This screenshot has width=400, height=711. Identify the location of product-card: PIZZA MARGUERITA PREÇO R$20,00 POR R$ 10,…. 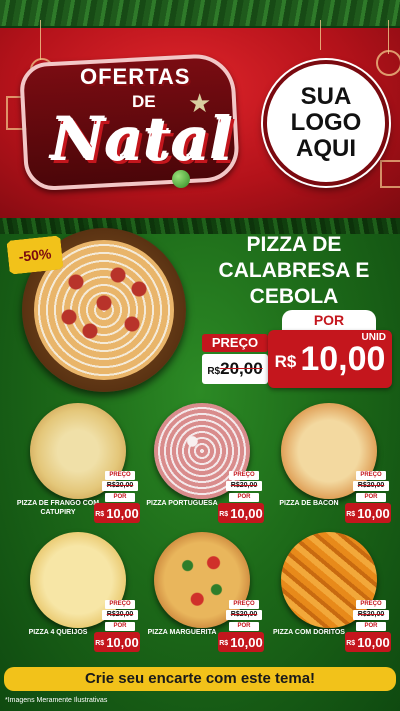
(202, 598).